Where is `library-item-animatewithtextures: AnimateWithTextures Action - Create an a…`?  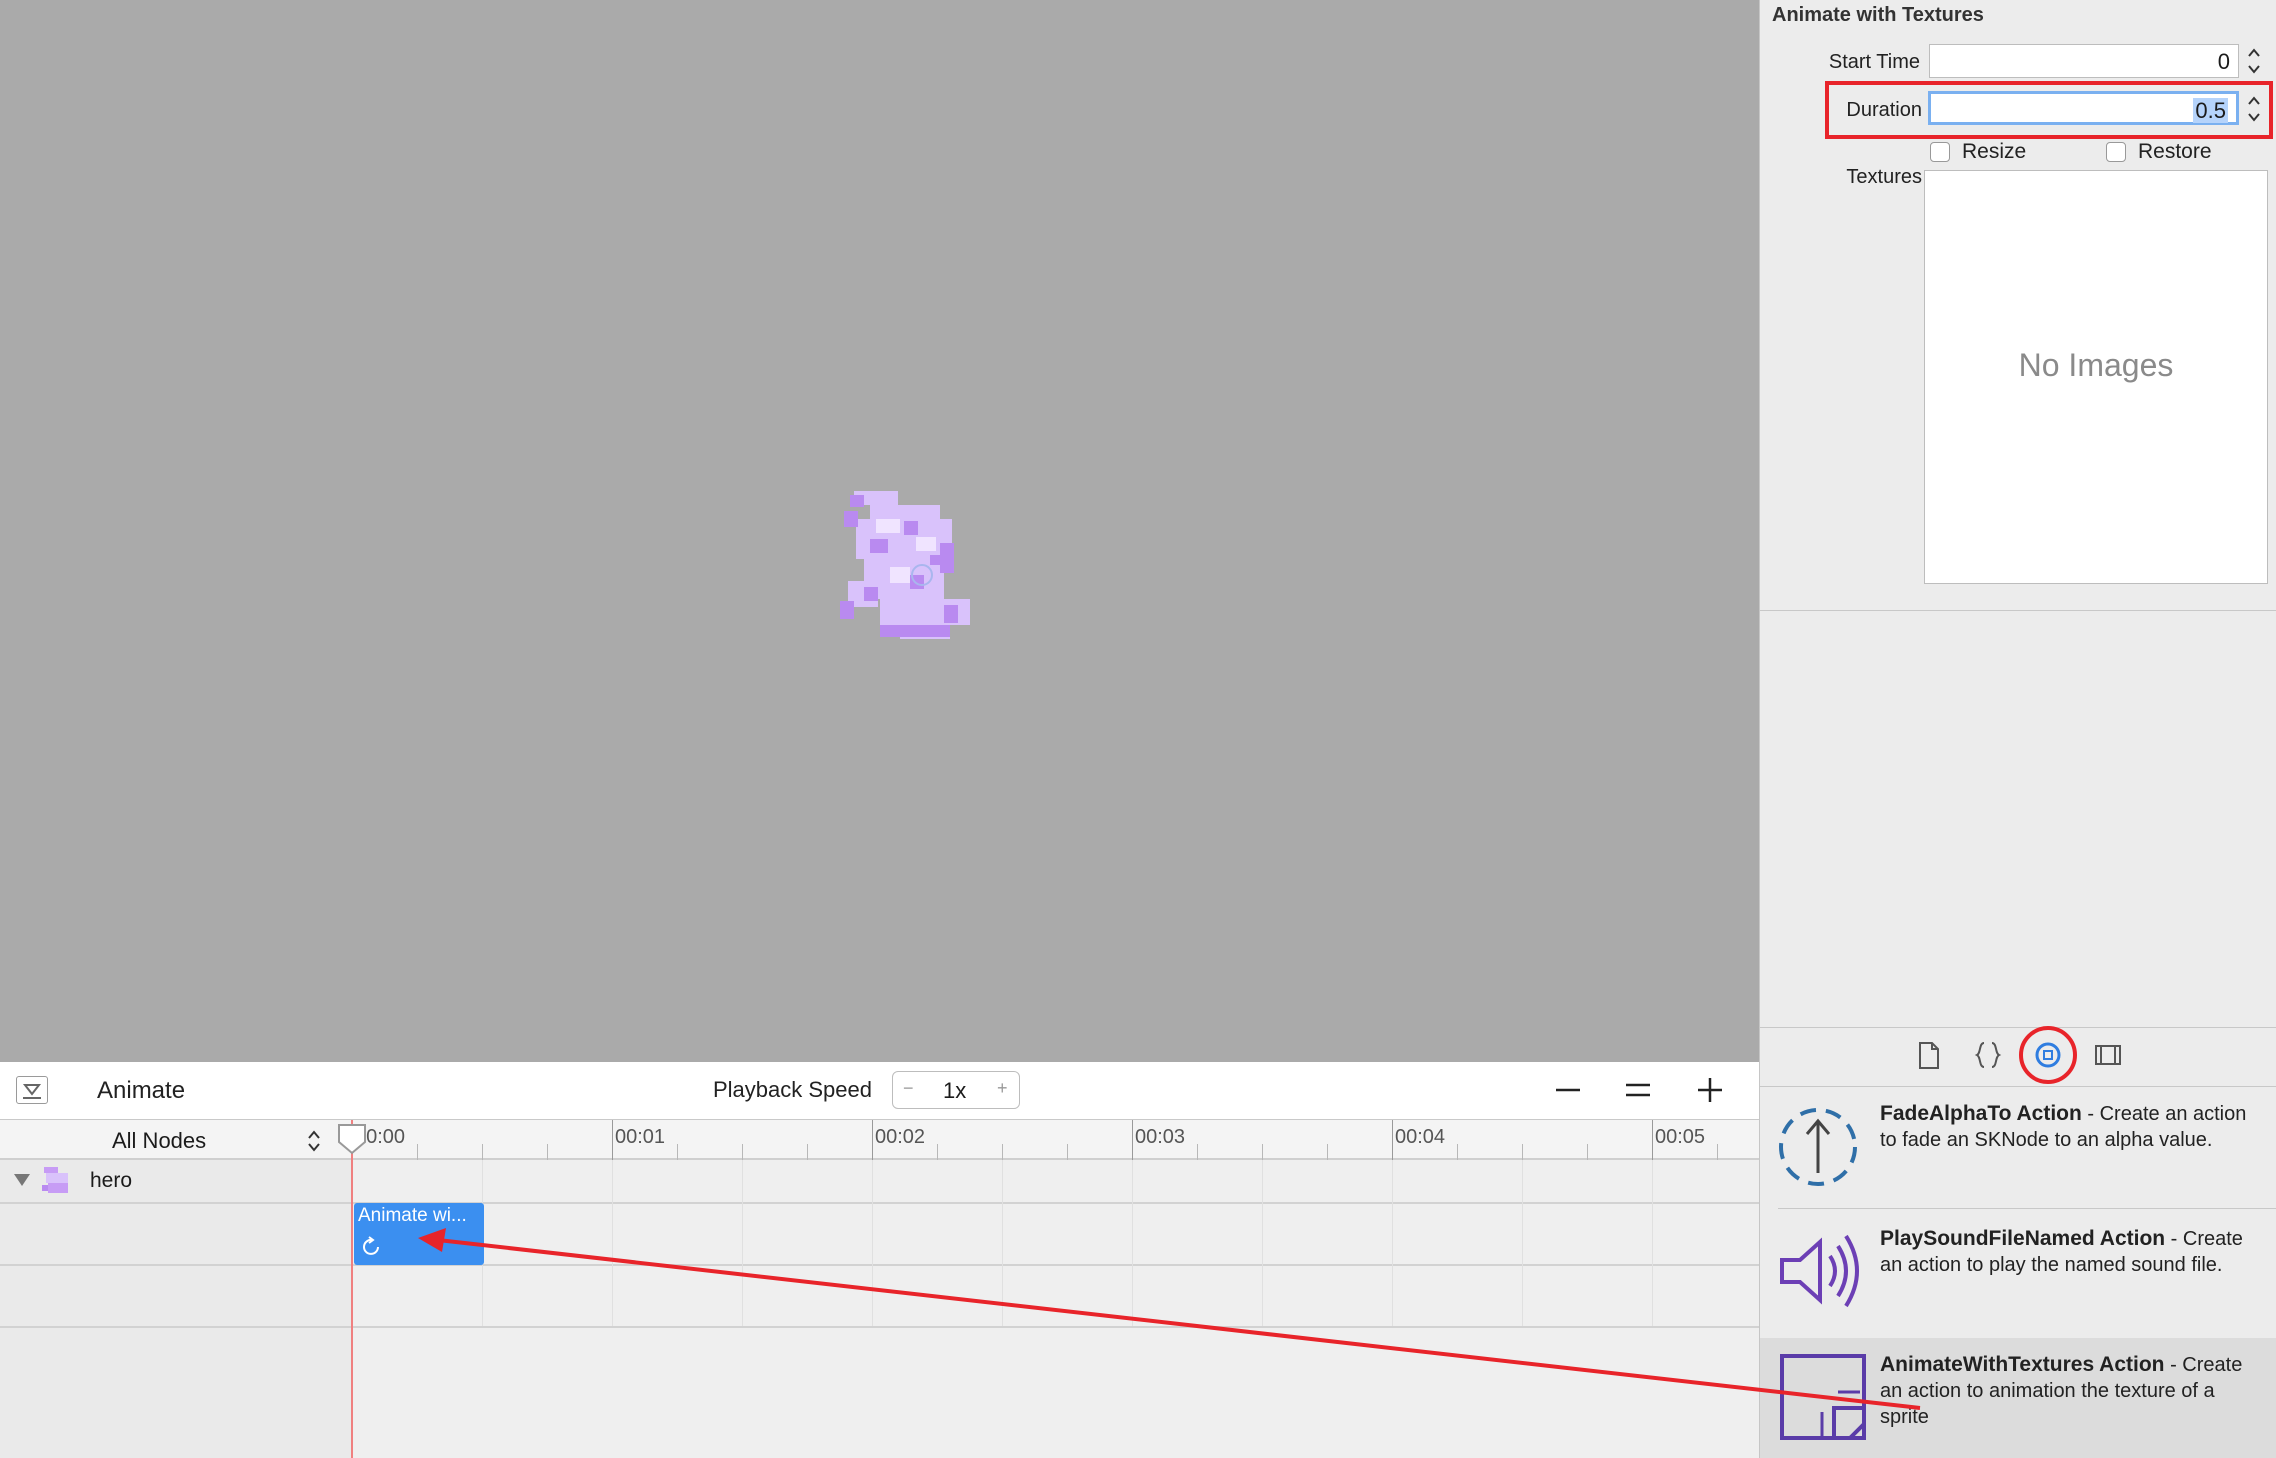
library-item-animatewithtextures: AnimateWithTextures Action - Create an a… is located at coordinates (2018, 1398).